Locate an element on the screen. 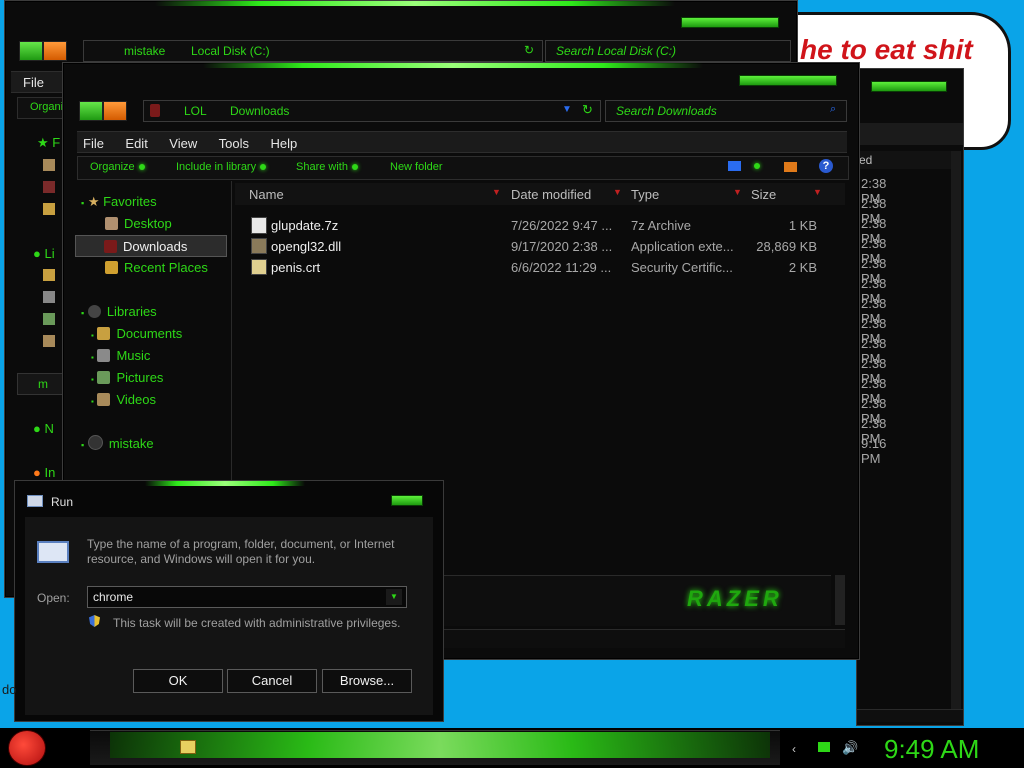  ok-button: OK is located at coordinates (178, 681).